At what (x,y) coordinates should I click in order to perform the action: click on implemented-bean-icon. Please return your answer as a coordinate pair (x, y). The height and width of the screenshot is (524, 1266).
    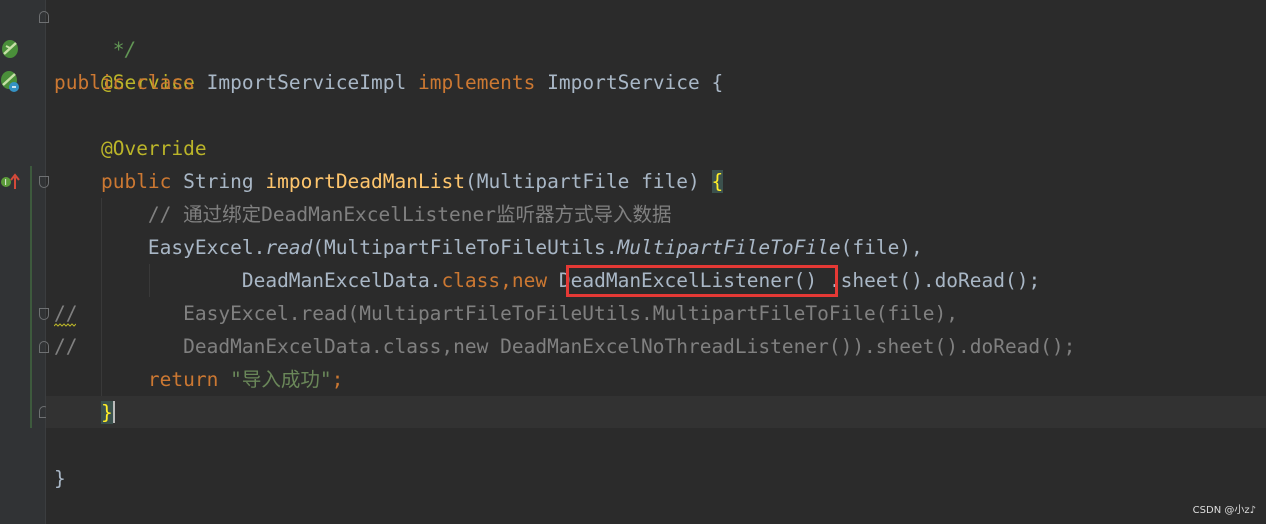
    Looking at the image, I should click on (11, 82).